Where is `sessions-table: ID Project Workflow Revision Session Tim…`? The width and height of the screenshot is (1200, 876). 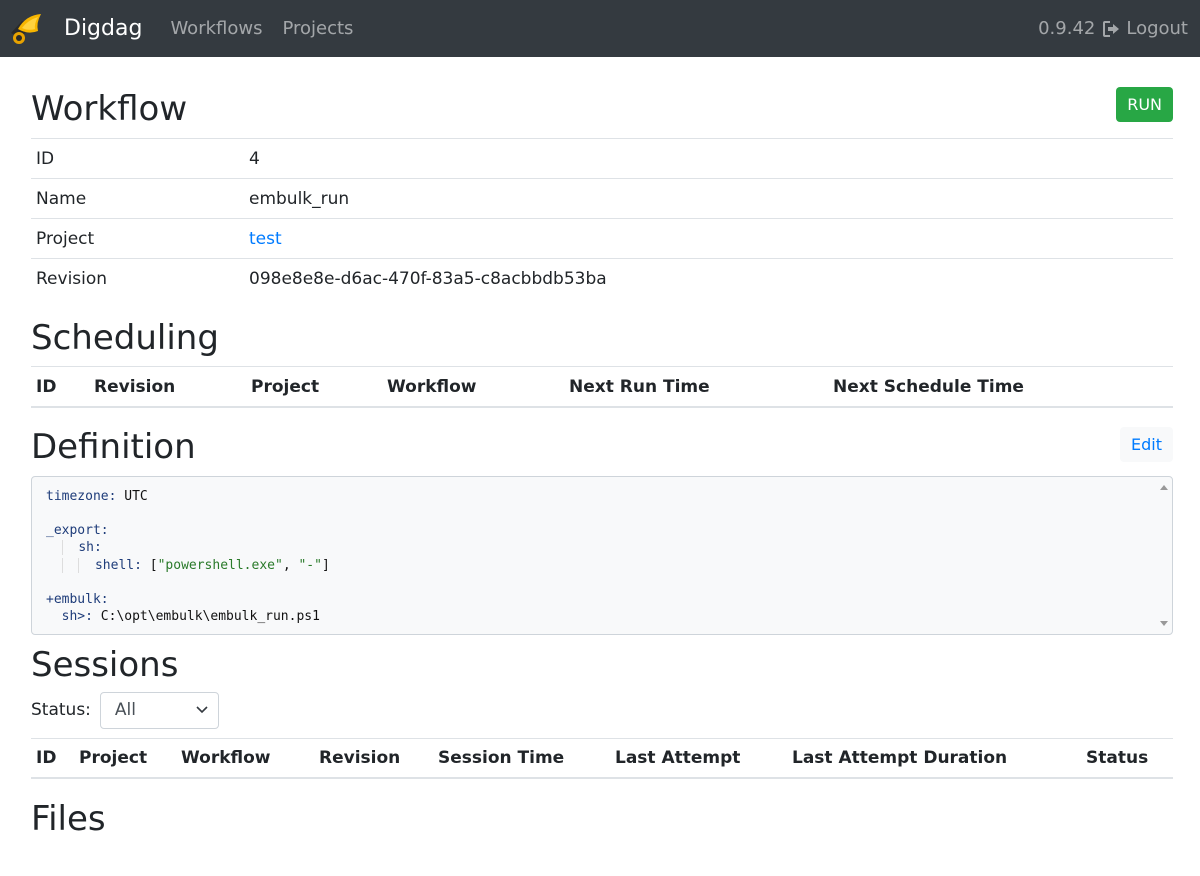
sessions-table: ID Project Workflow Revision Session Tim… is located at coordinates (602, 758).